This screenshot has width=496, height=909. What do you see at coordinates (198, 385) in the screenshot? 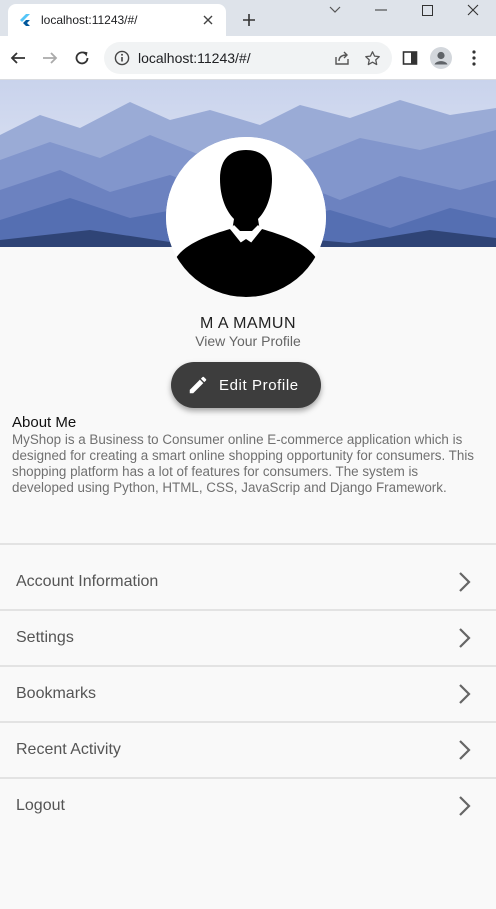
I see `pencil-icon` at bounding box center [198, 385].